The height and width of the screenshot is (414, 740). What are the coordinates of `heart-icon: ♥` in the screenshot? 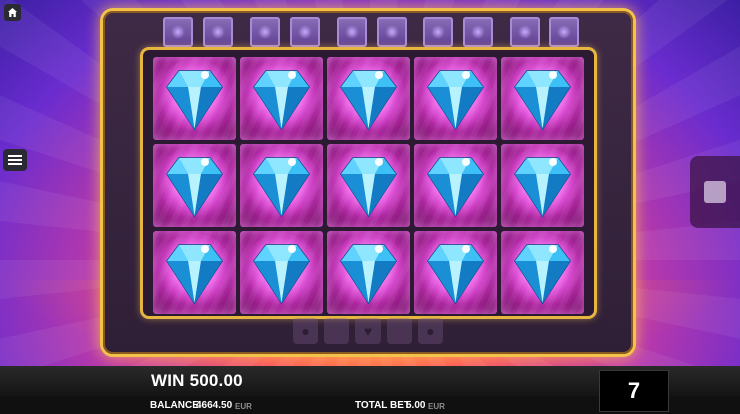 It's located at (368, 331).